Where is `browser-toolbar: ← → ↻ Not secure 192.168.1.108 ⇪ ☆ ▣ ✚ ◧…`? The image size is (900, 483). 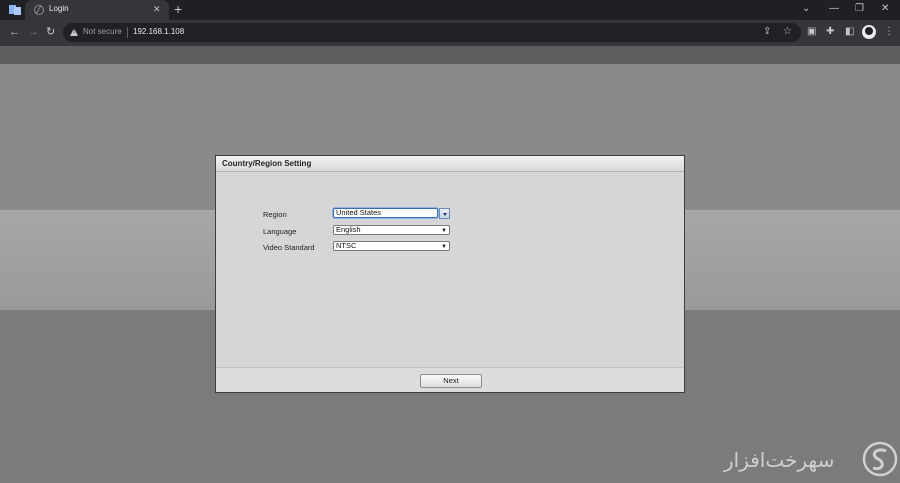
browser-toolbar: ← → ↻ Not secure 192.168.1.108 ⇪ ☆ ▣ ✚ ◧… is located at coordinates (450, 33).